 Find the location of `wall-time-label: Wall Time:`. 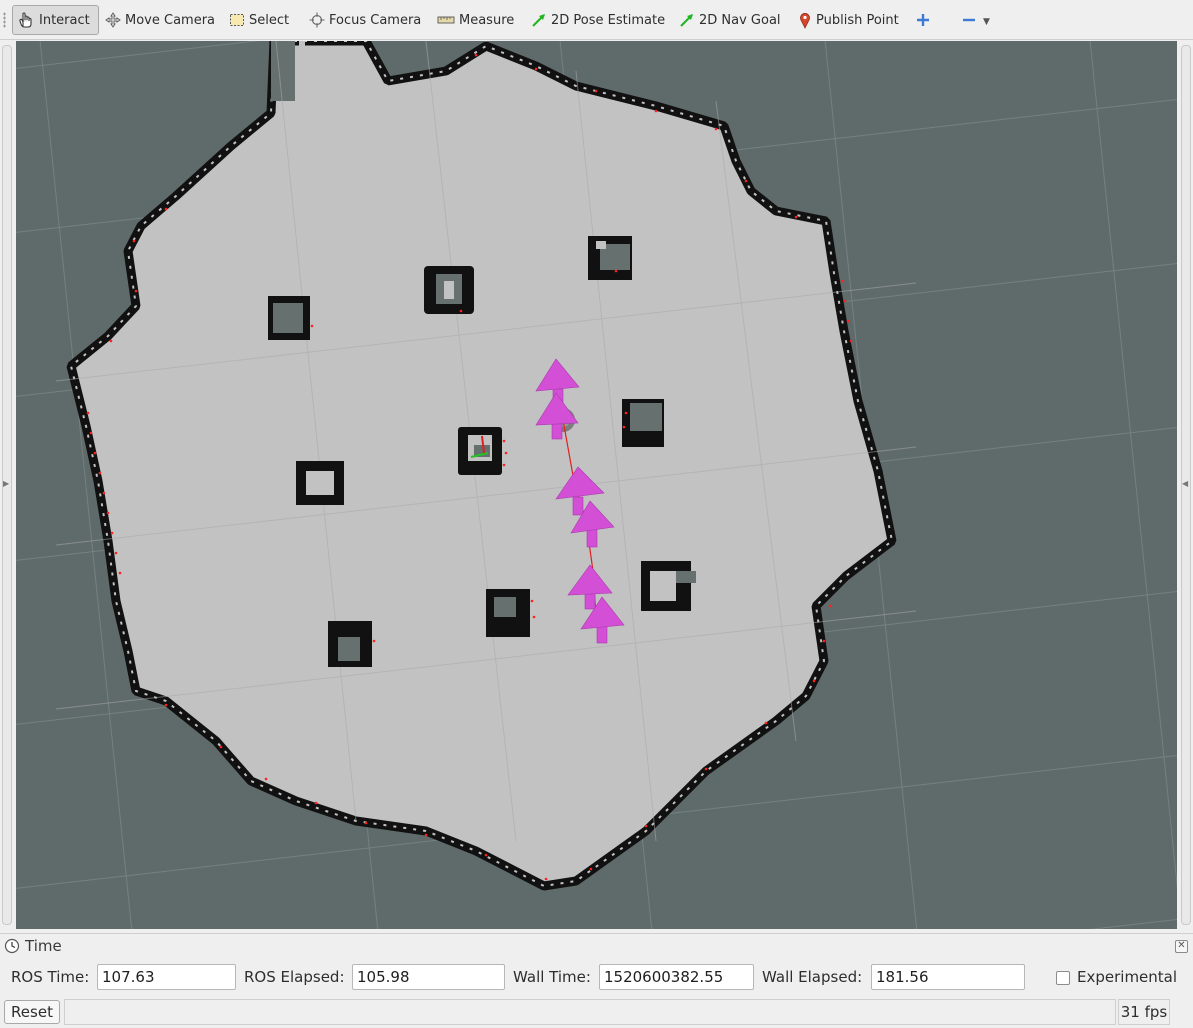

wall-time-label: Wall Time: is located at coordinates (552, 977).